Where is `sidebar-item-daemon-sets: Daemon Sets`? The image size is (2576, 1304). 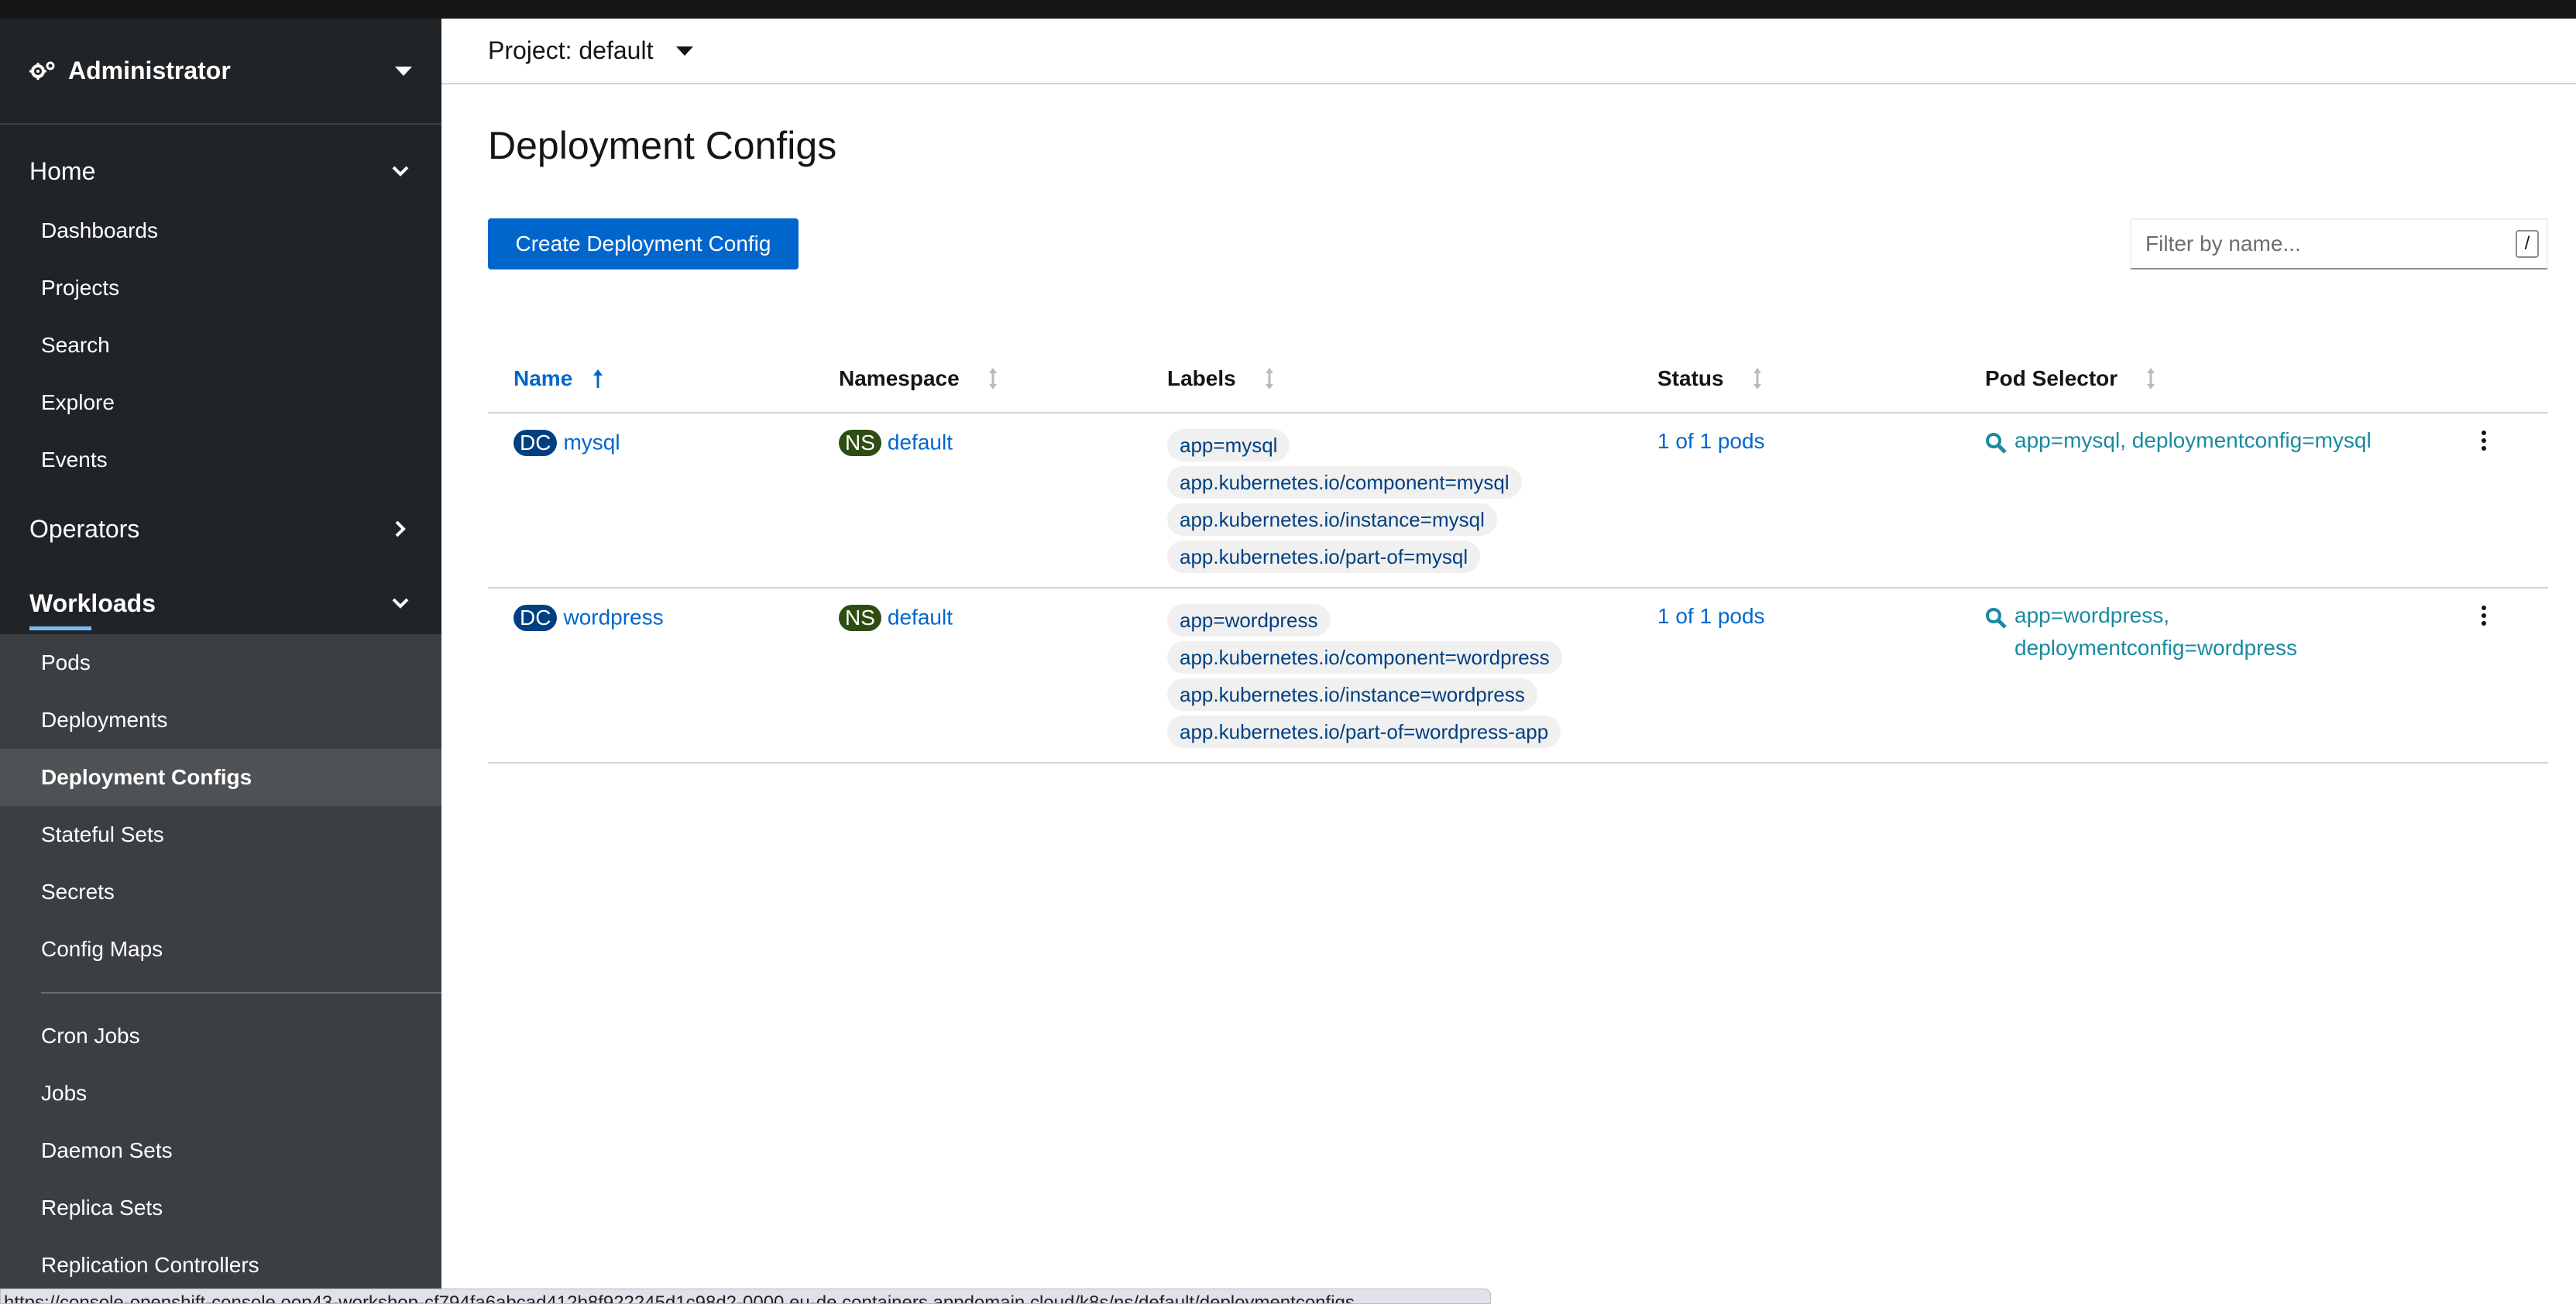
sidebar-item-daemon-sets: Daemon Sets is located at coordinates (220, 1150).